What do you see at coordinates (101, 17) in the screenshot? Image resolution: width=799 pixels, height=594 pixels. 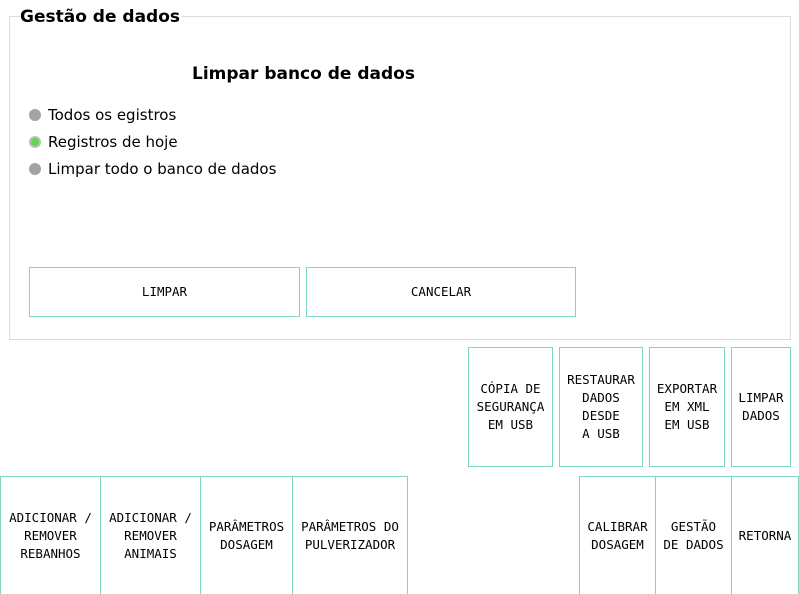 I see `panel-title: Gestão de dados` at bounding box center [101, 17].